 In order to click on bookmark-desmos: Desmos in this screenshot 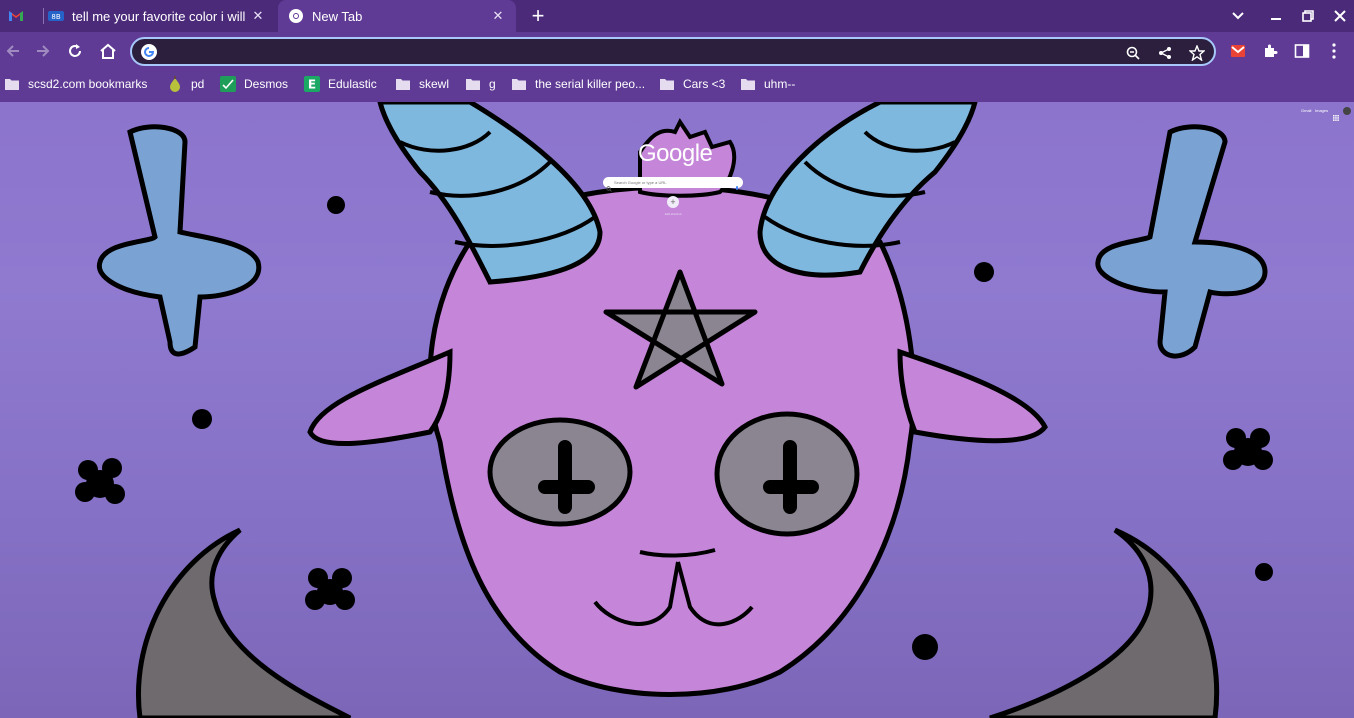, I will do `click(254, 84)`.